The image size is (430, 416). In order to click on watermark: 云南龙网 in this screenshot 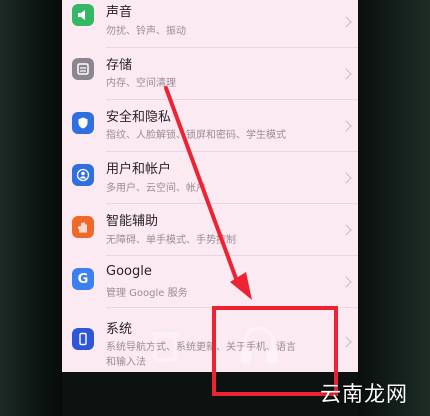, I will do `click(364, 394)`.